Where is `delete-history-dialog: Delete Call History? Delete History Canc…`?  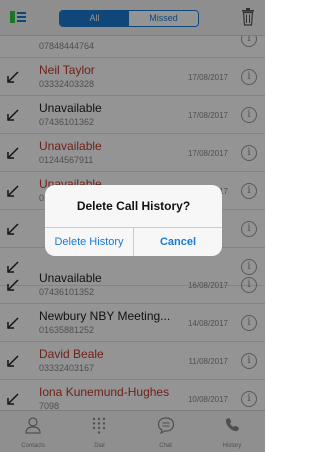 delete-history-dialog: Delete Call History? Delete History Canc… is located at coordinates (133, 220).